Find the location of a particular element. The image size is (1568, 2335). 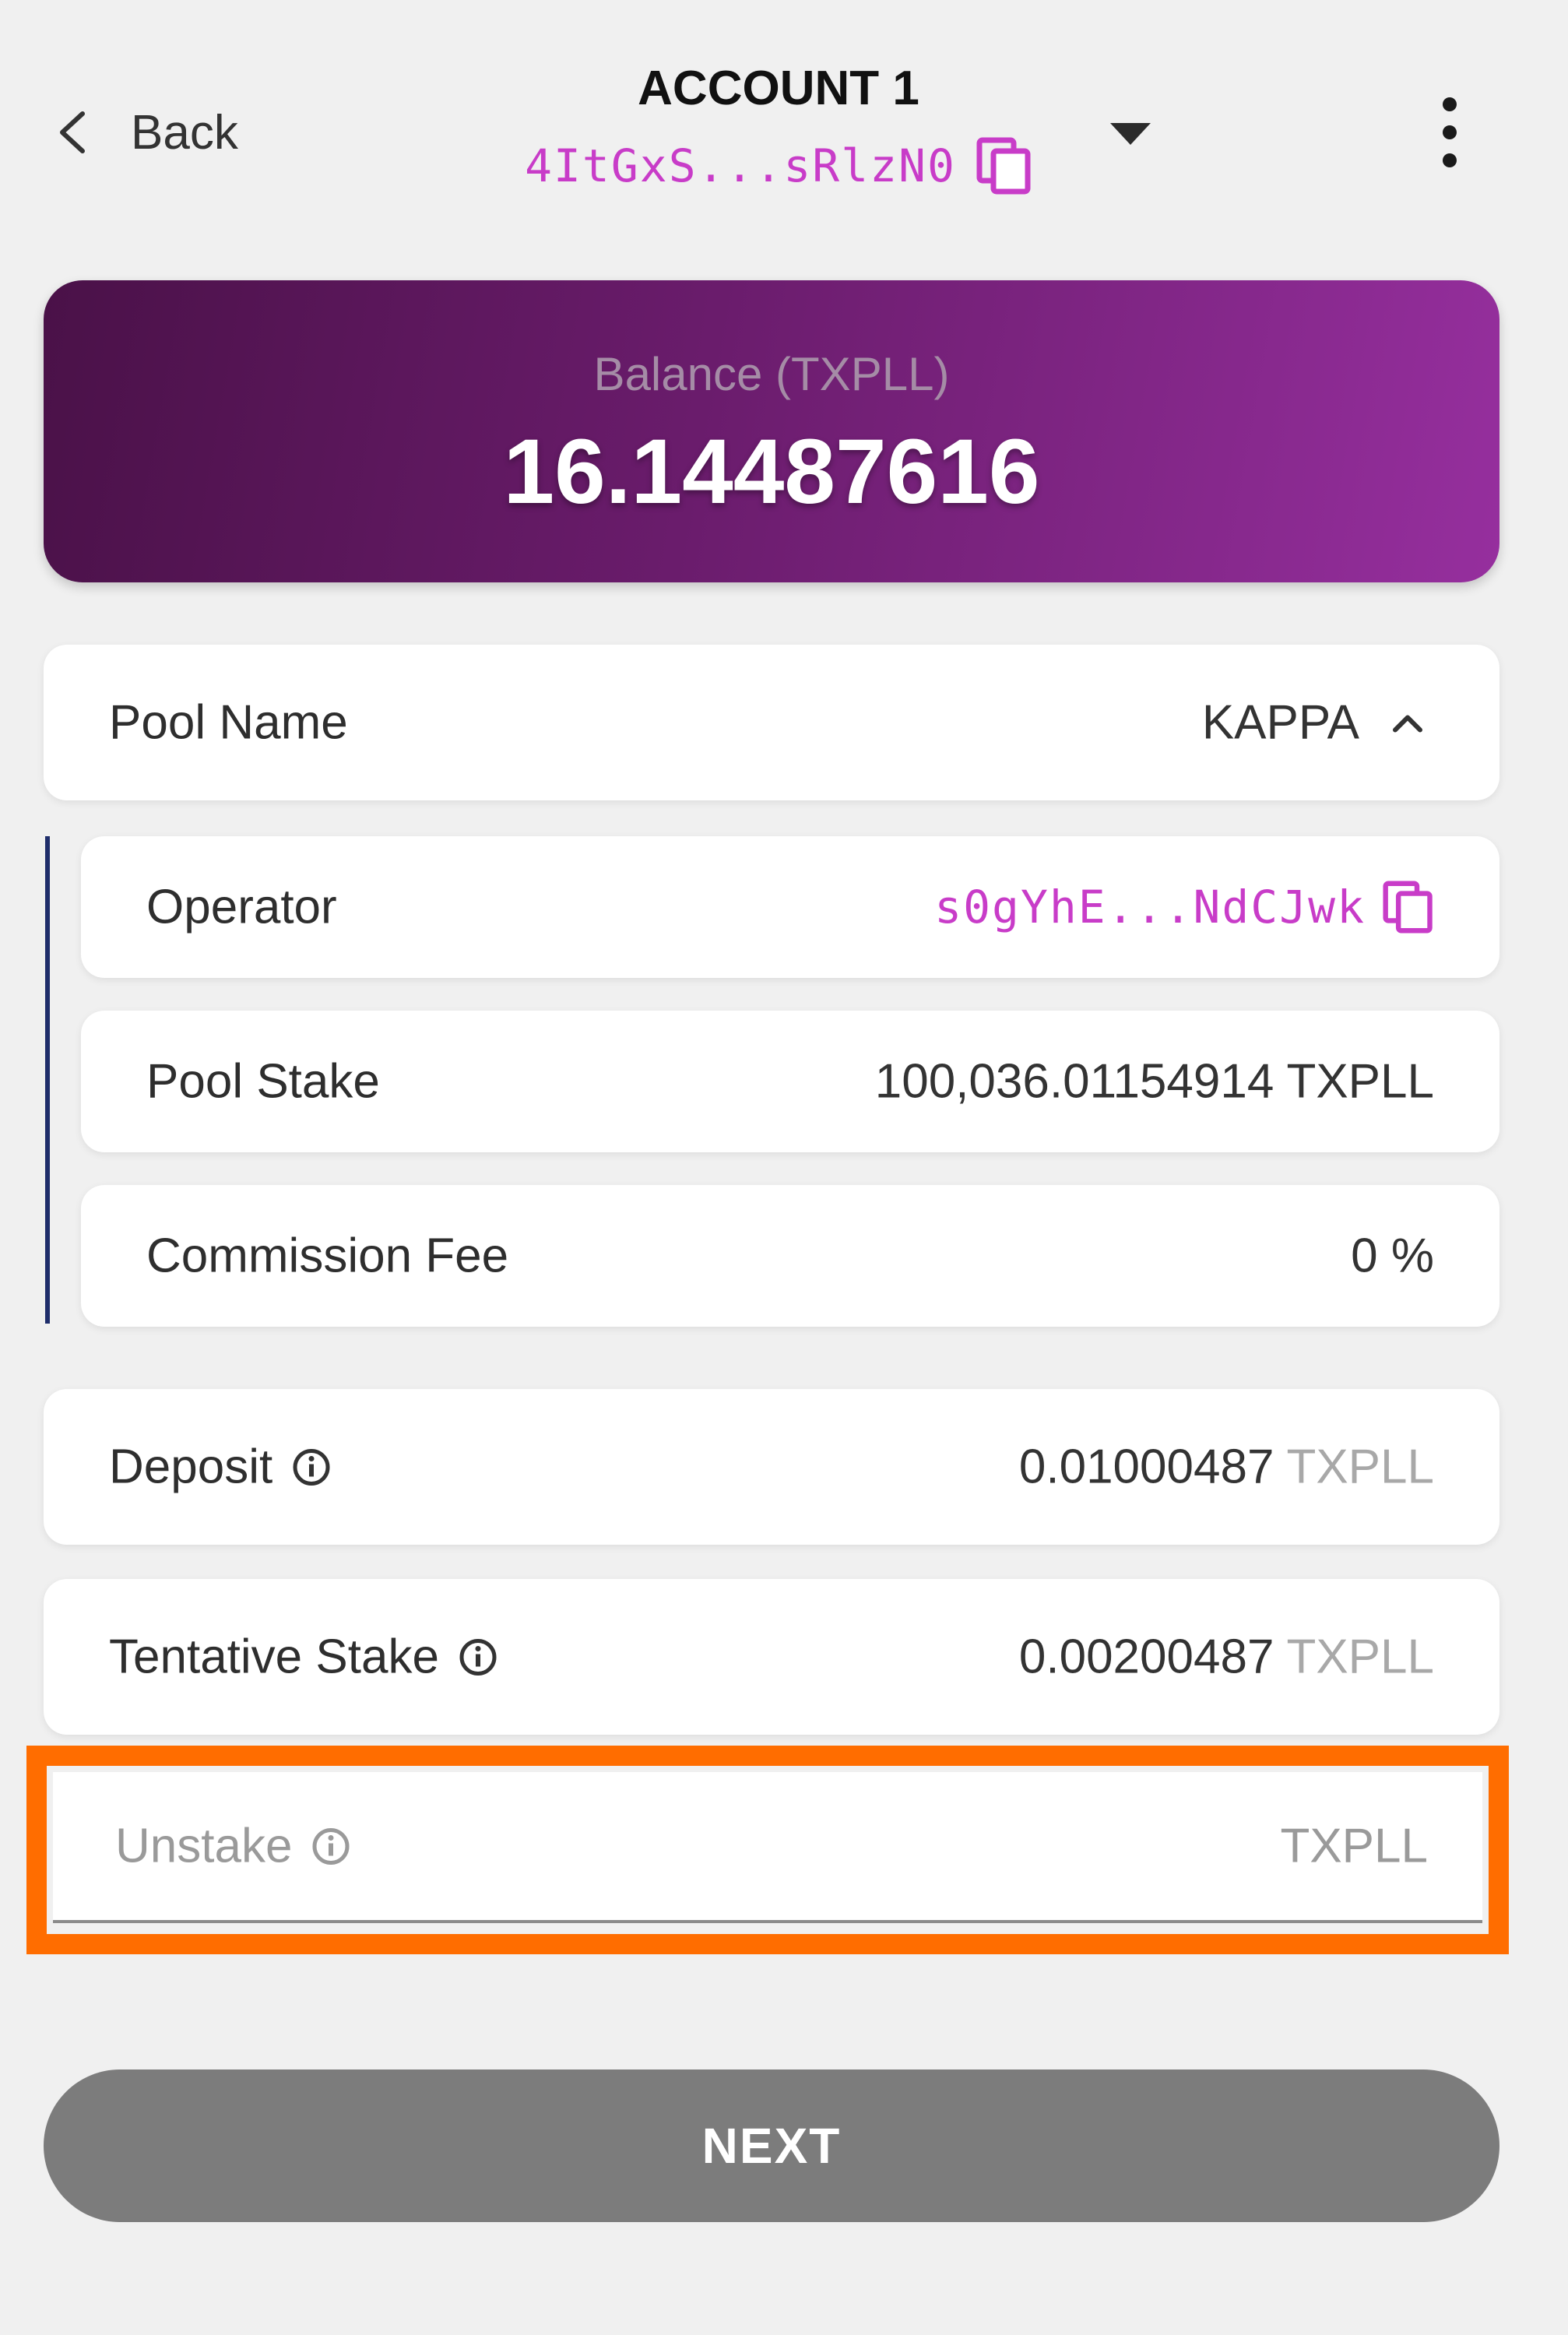

operator-value-group: s0gYhE...NdCJwk is located at coordinates (1184, 907).